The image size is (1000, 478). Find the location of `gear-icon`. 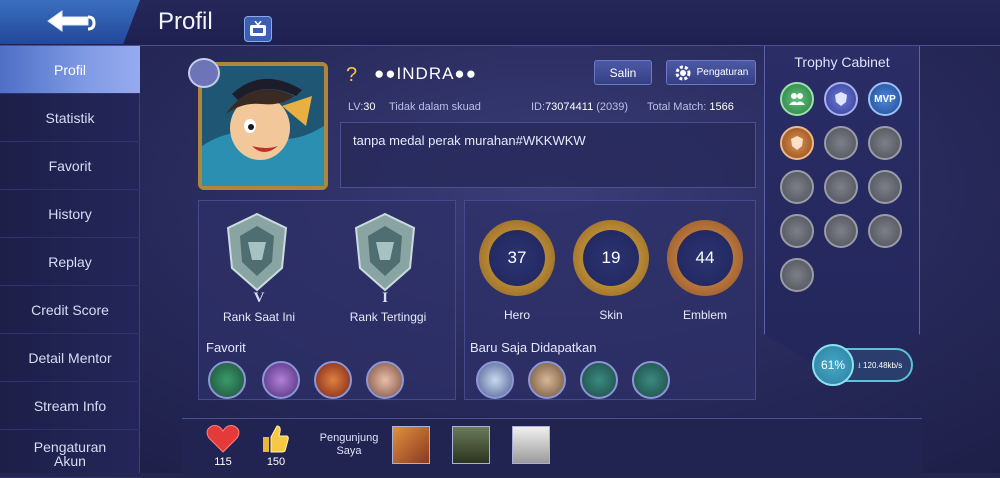

gear-icon is located at coordinates (683, 72).